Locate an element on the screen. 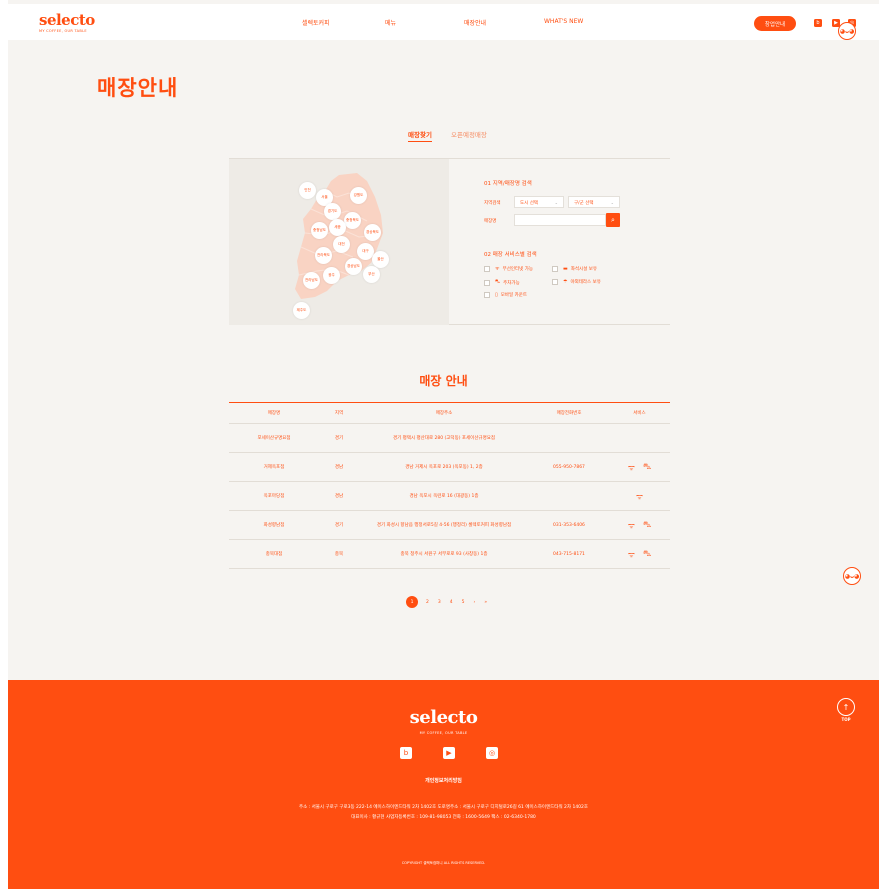 The width and height of the screenshot is (879, 889). table-row: 옥포마당점 경남 경남 옥포시 옥련로 16 (대광동) 1층 ᯤ is located at coordinates (449, 496).